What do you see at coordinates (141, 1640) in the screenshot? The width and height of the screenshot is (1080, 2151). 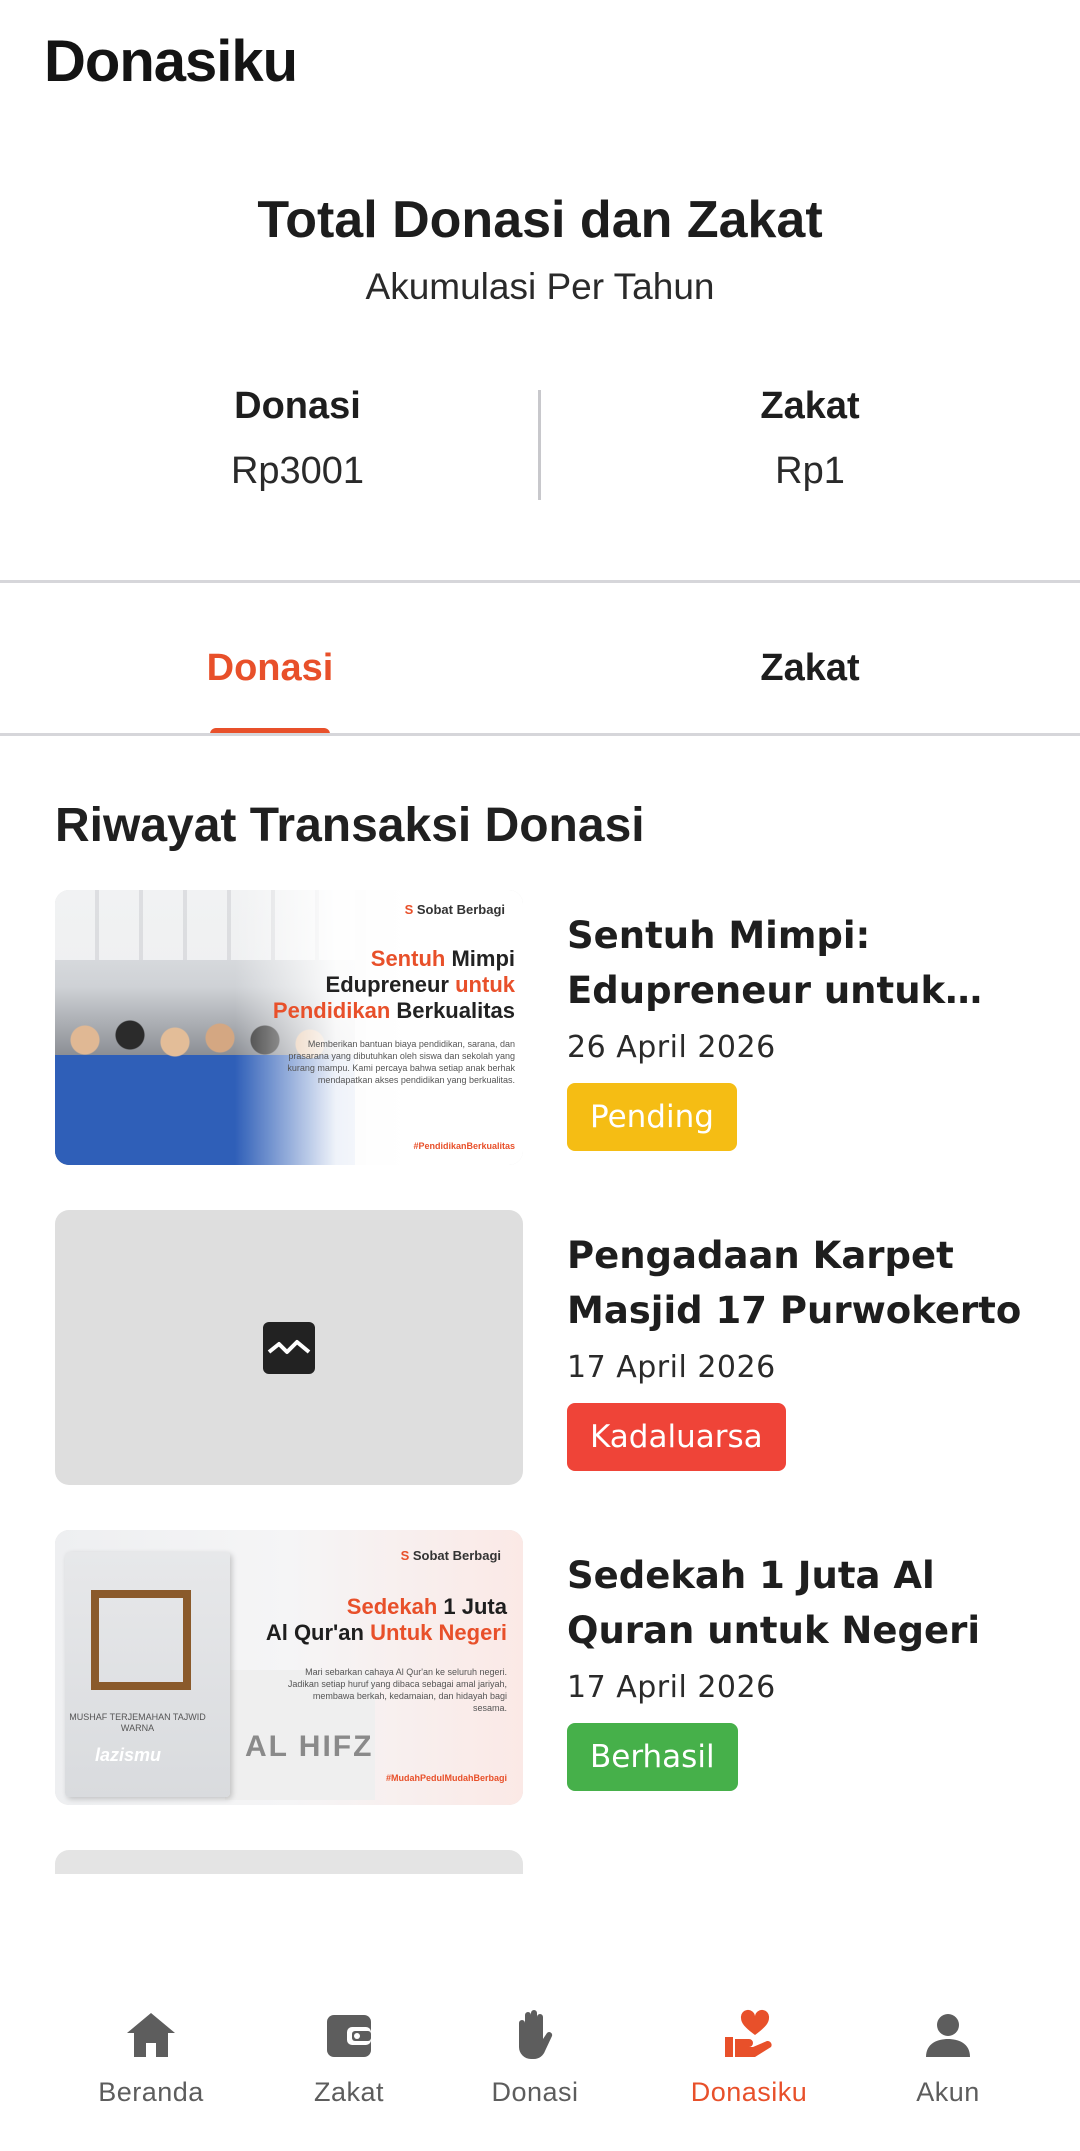 I see `calligraphy-icon` at bounding box center [141, 1640].